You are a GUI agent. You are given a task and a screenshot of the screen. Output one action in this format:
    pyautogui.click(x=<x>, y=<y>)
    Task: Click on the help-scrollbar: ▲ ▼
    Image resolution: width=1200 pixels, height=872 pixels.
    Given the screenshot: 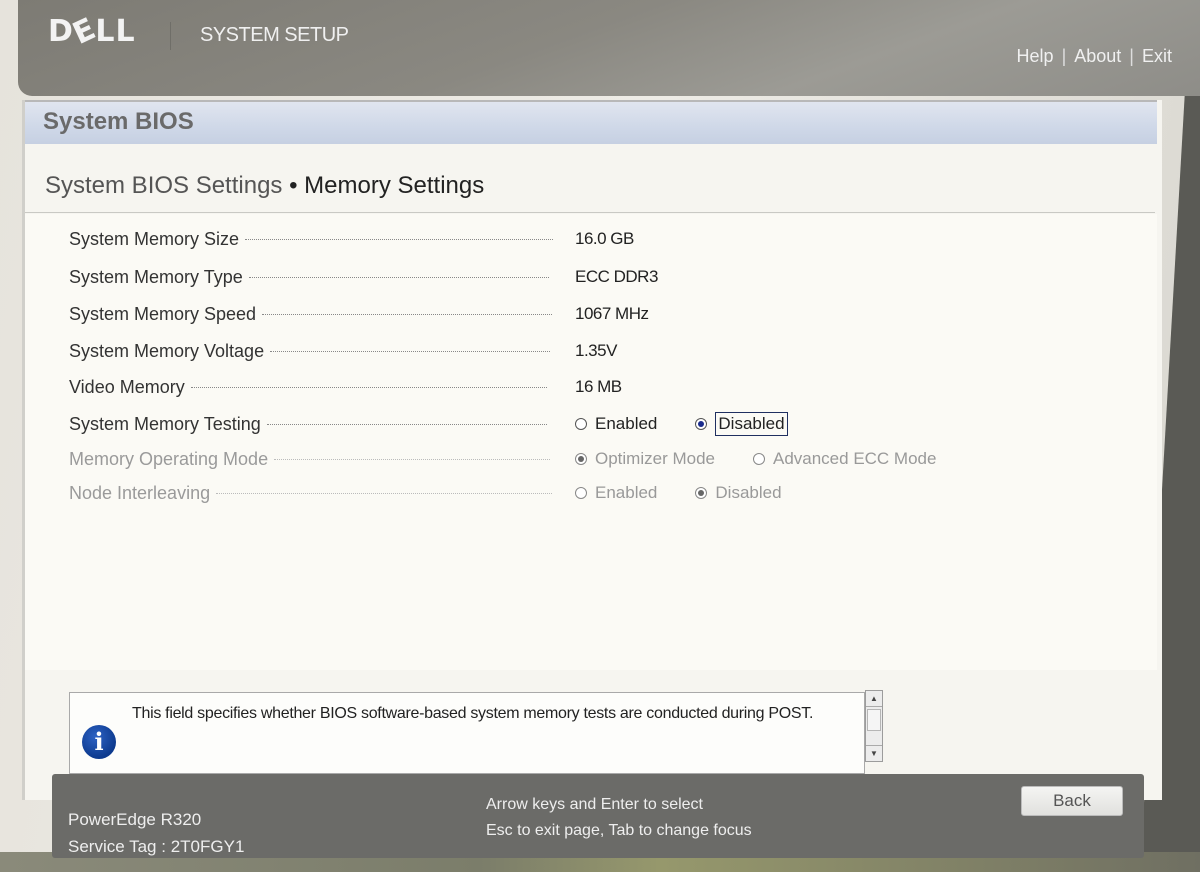 What is the action you would take?
    pyautogui.click(x=874, y=726)
    